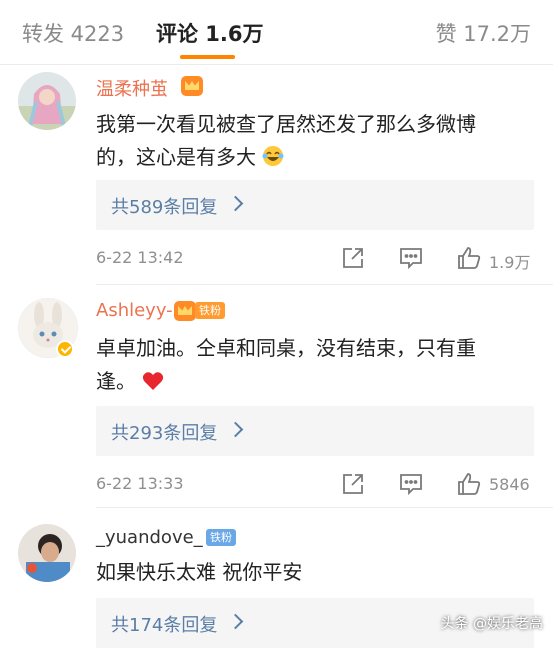 This screenshot has width=553, height=649. Describe the element at coordinates (149, 537) in the screenshot. I see `username: _yuandove_` at that location.